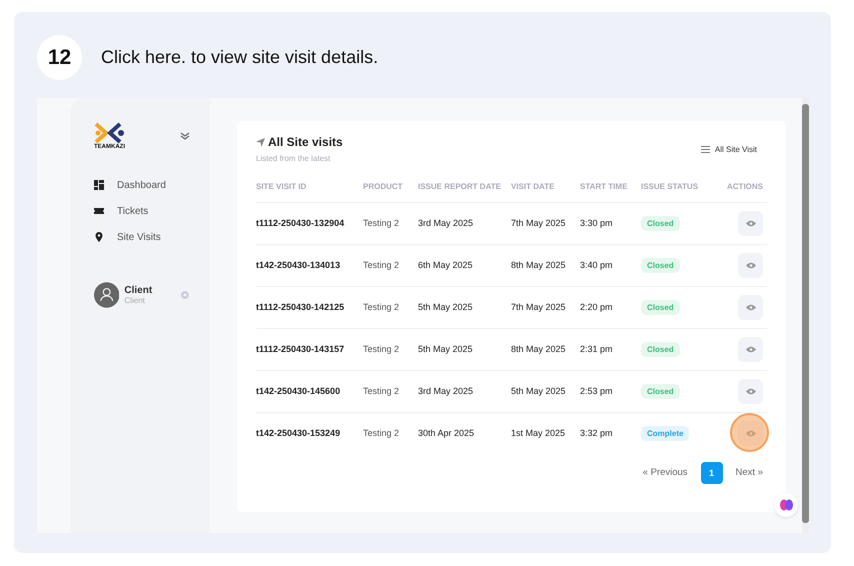 This screenshot has height=566, width=854. Describe the element at coordinates (281, 186) in the screenshot. I see `column-header: SITE VISIT ID` at that location.